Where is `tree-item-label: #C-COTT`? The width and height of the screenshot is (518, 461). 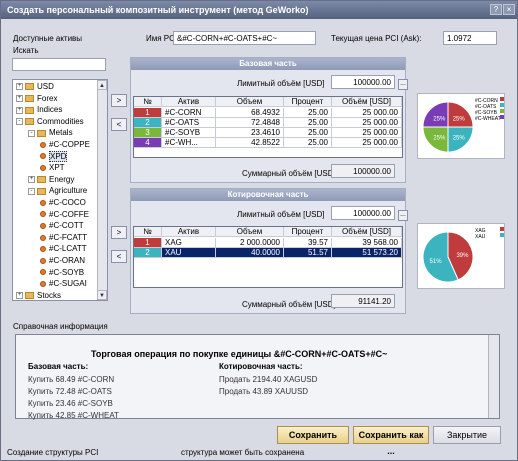 tree-item-label: #C-COTT is located at coordinates (66, 226).